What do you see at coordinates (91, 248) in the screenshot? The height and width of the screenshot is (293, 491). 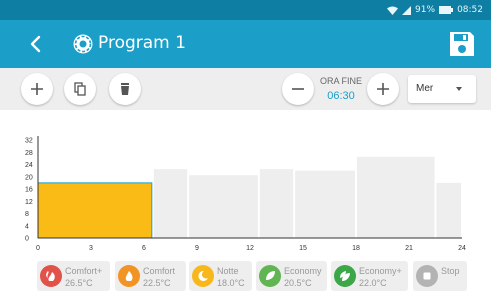 I see `x-tick-label: 3` at bounding box center [91, 248].